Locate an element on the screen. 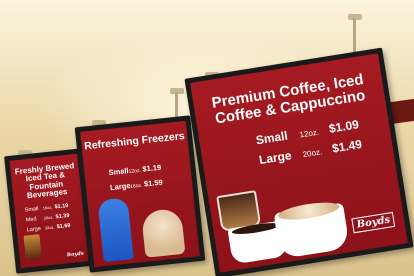  blue-freezer-drink-image is located at coordinates (115, 230).